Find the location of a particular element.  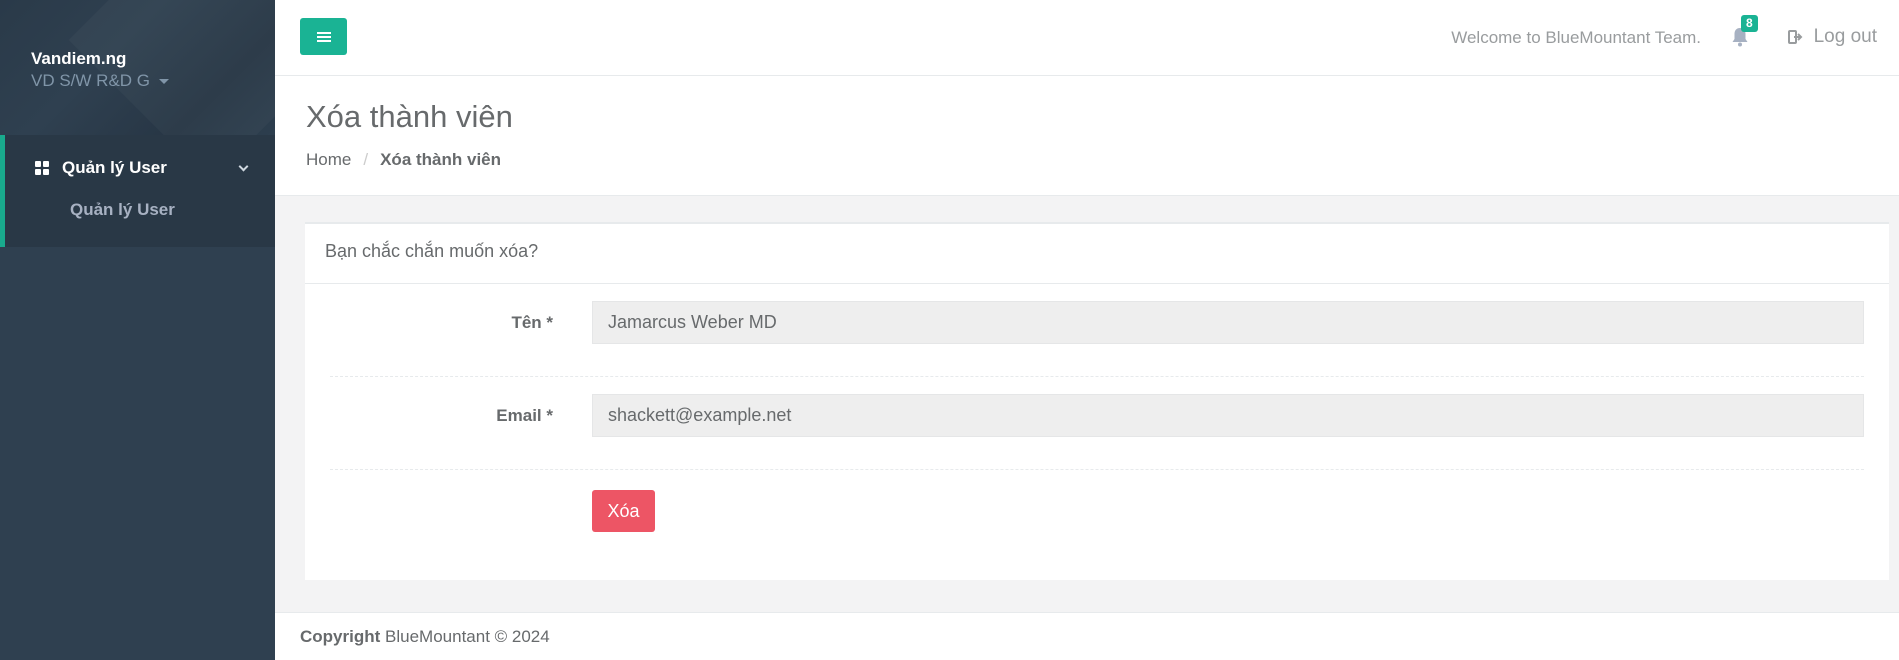

dashboard-grid-icon is located at coordinates (42, 168).